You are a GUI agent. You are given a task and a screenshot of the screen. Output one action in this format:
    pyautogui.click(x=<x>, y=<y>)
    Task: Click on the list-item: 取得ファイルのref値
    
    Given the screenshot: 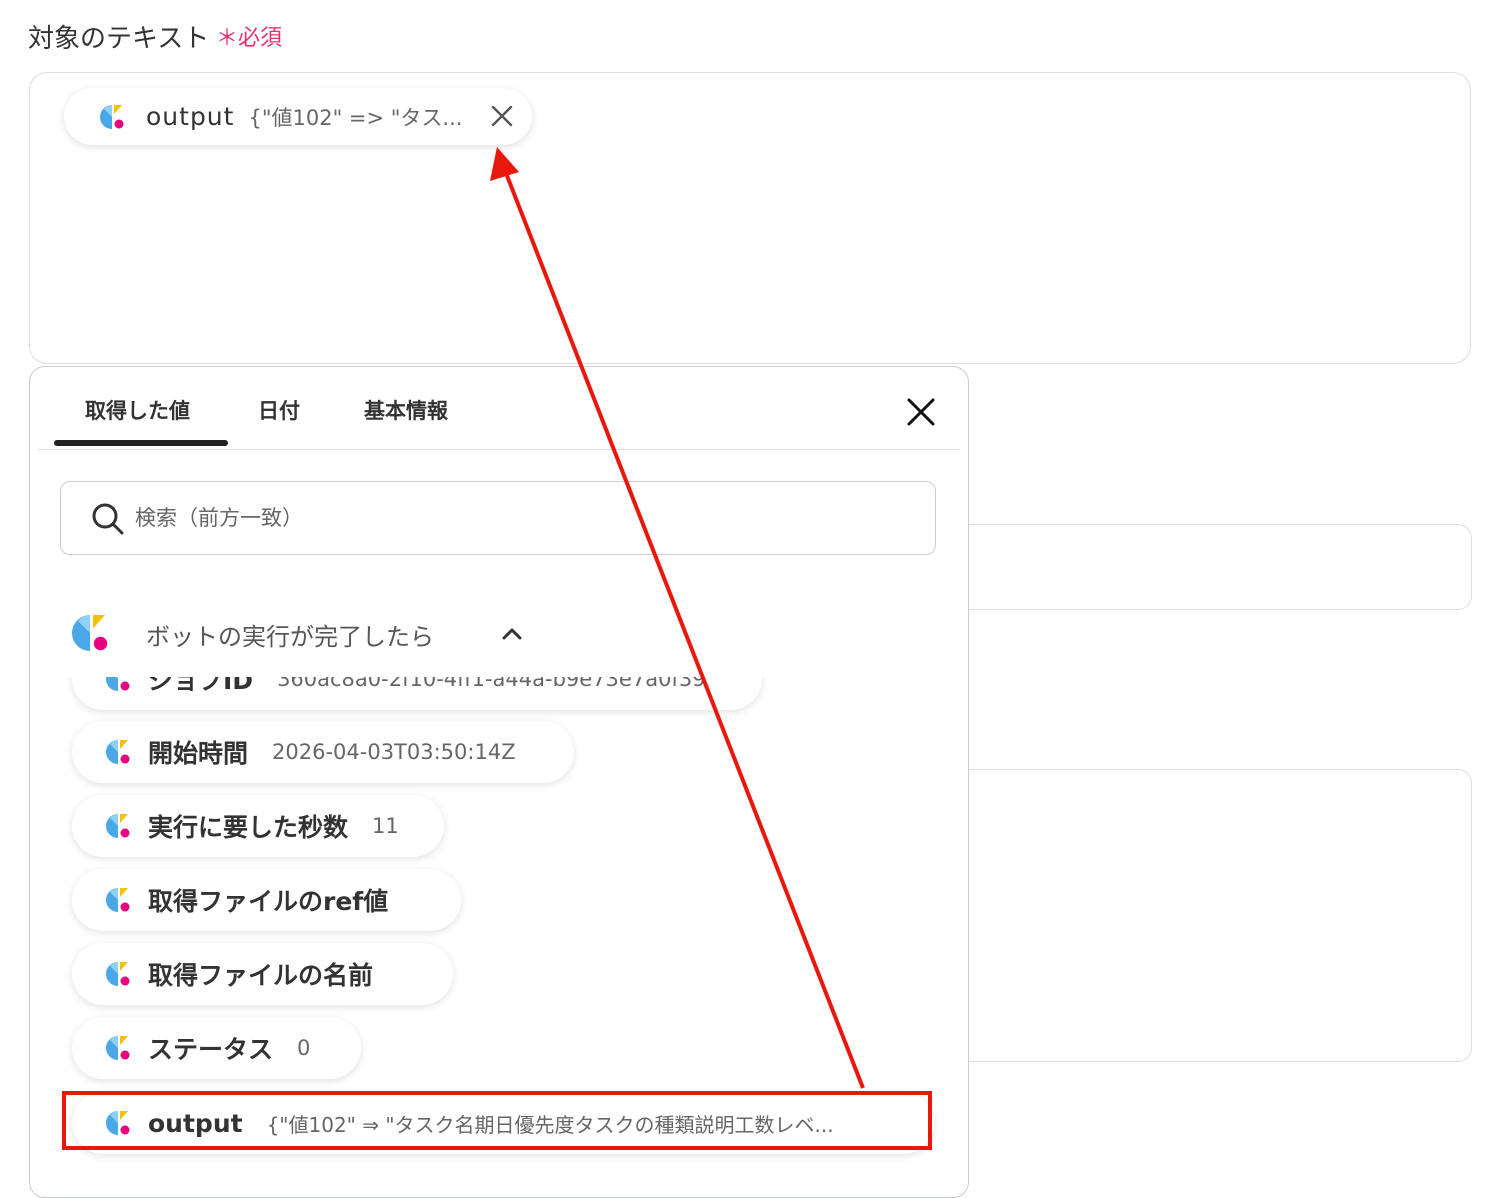 What is the action you would take?
    pyautogui.click(x=266, y=900)
    